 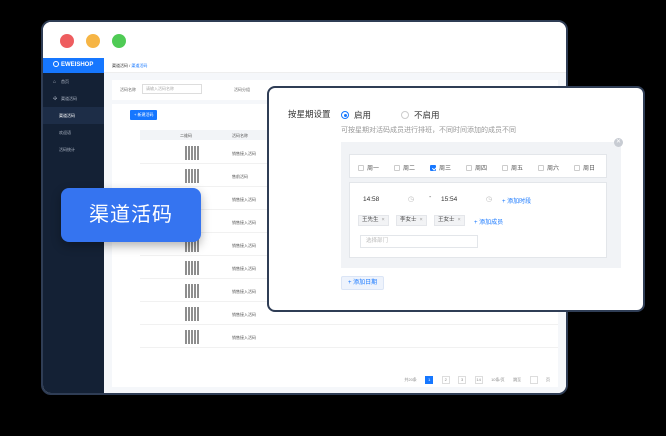 What do you see at coordinates (55, 99) in the screenshot?
I see `grid-icon: ✣` at bounding box center [55, 99].